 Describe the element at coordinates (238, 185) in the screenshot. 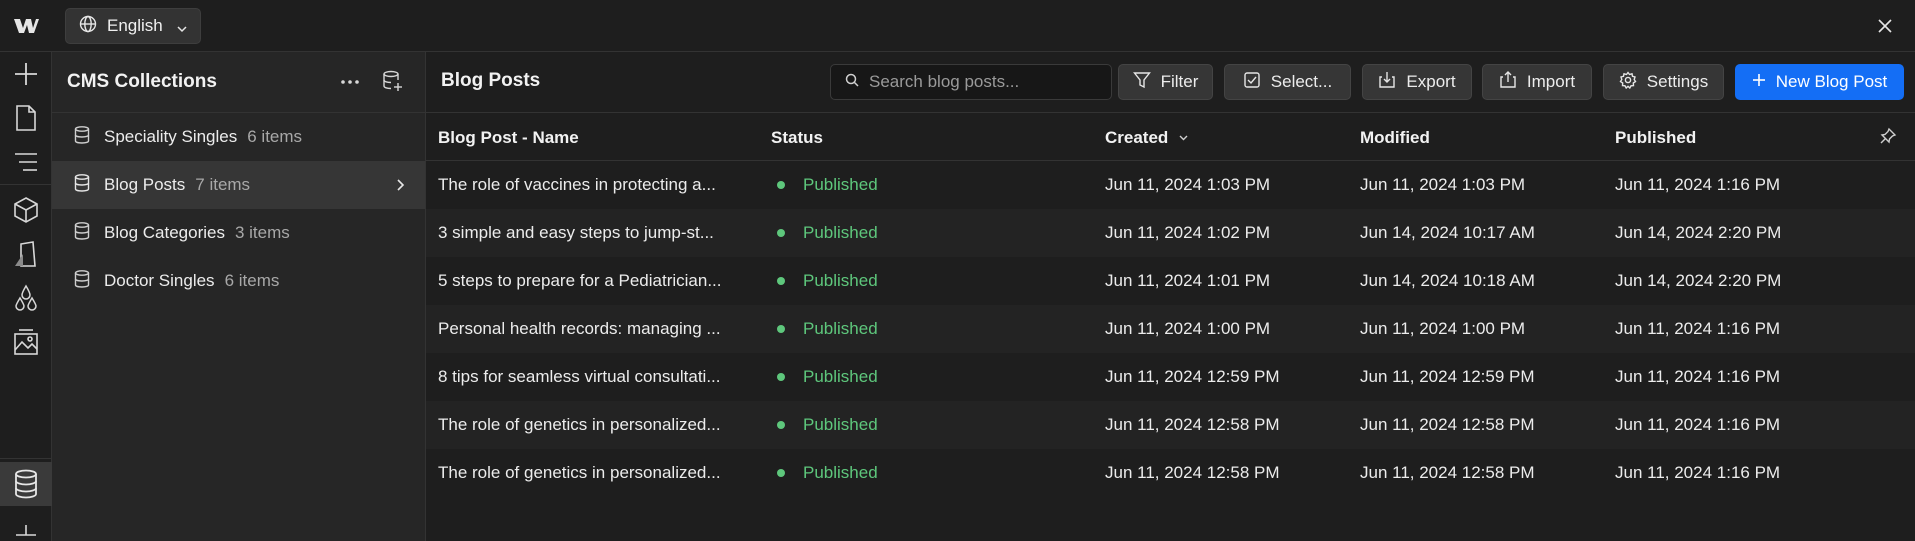

I see `collection-item-blog-posts: Blog Posts 7 items` at that location.